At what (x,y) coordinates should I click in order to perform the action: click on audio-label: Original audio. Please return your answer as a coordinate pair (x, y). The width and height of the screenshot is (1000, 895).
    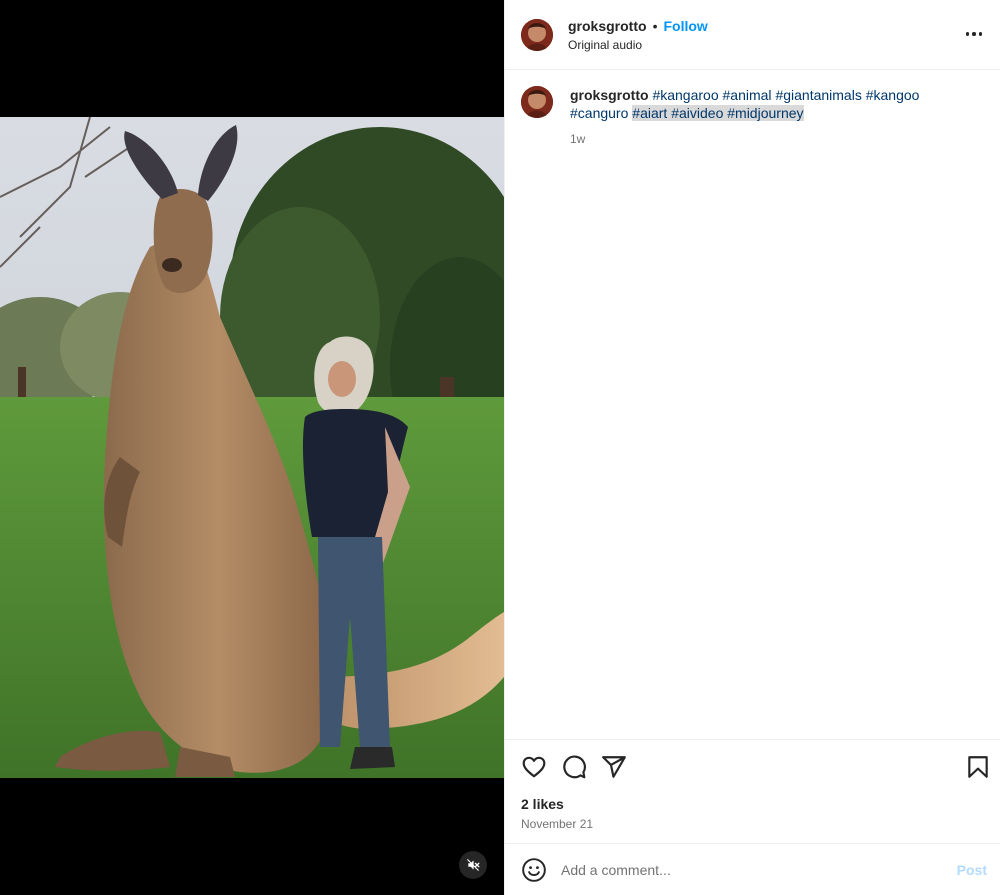
    Looking at the image, I should click on (638, 45).